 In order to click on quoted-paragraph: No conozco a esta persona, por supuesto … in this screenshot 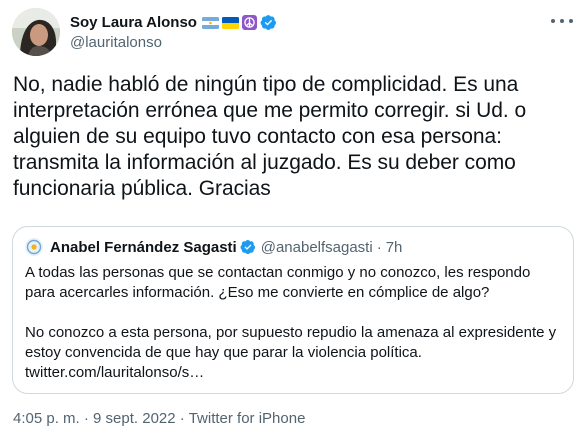, I will do `click(291, 342)`.